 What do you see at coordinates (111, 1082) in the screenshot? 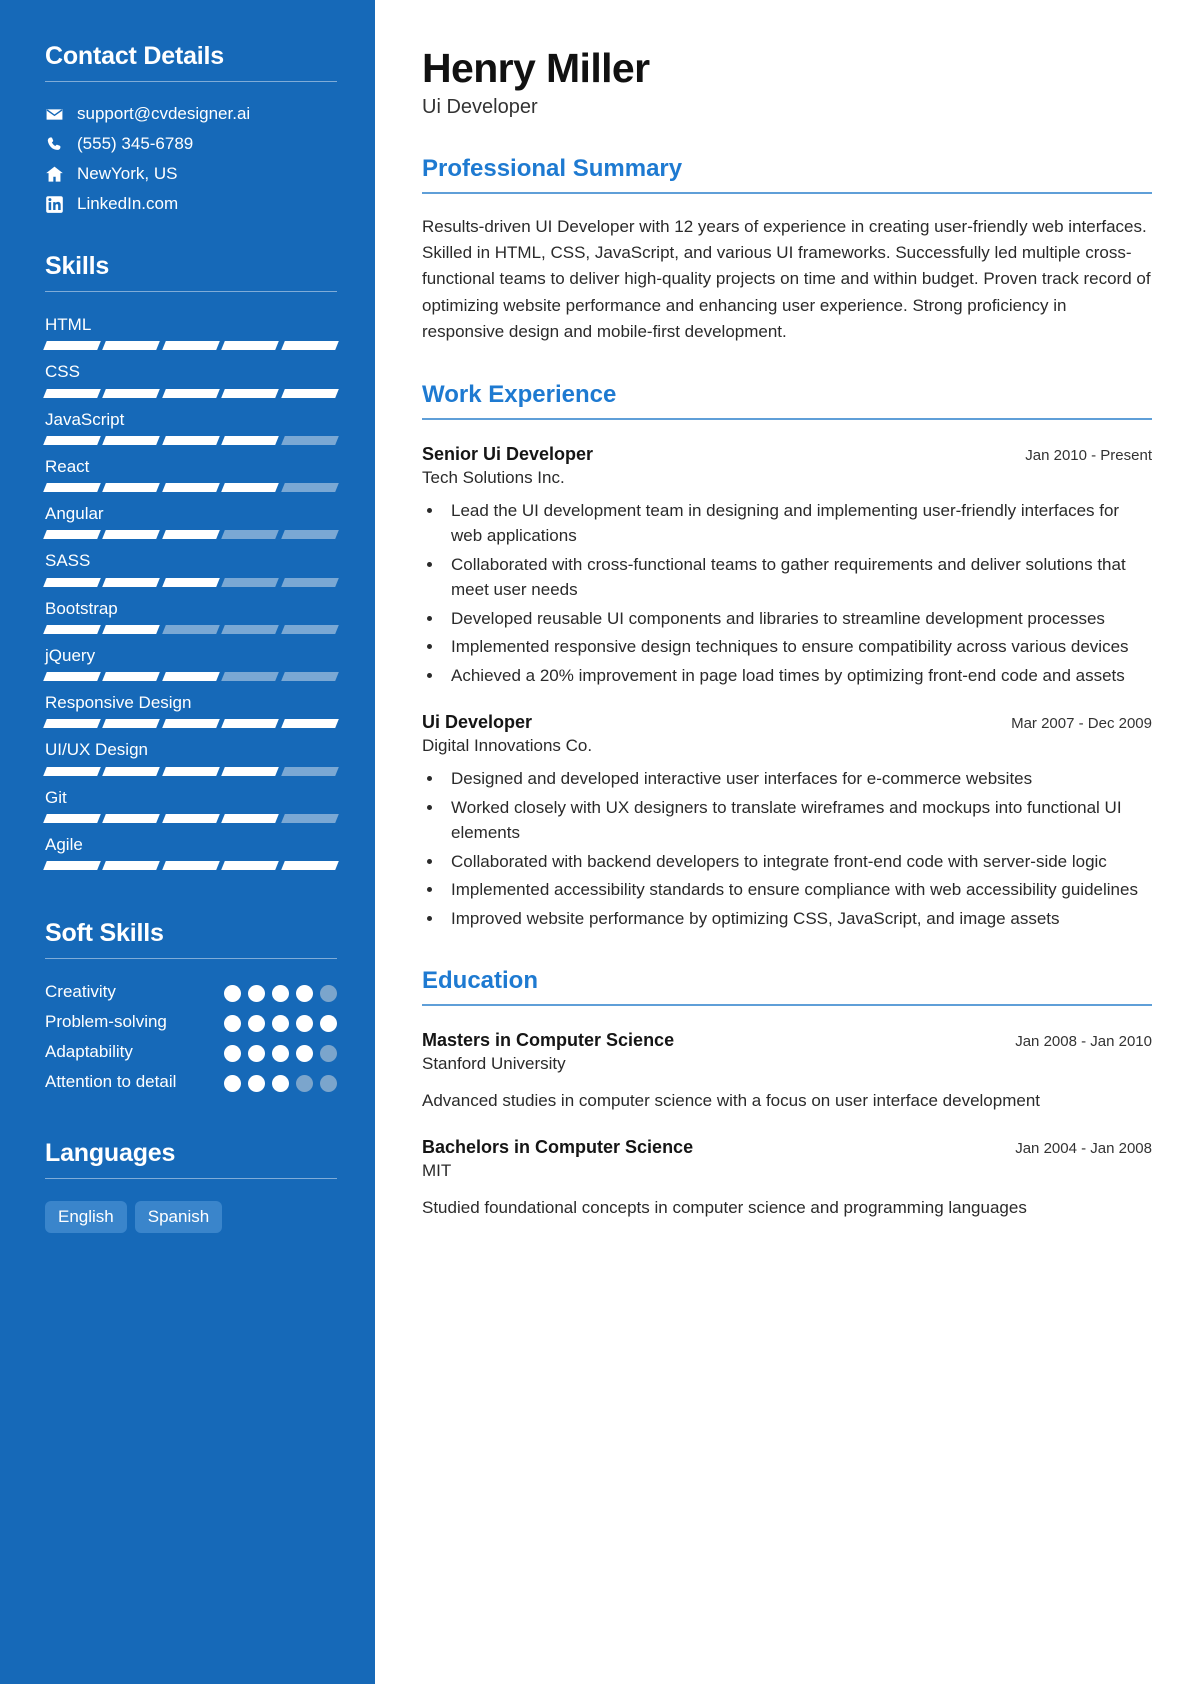
I see `soft-skill-name: Attention to detail` at bounding box center [111, 1082].